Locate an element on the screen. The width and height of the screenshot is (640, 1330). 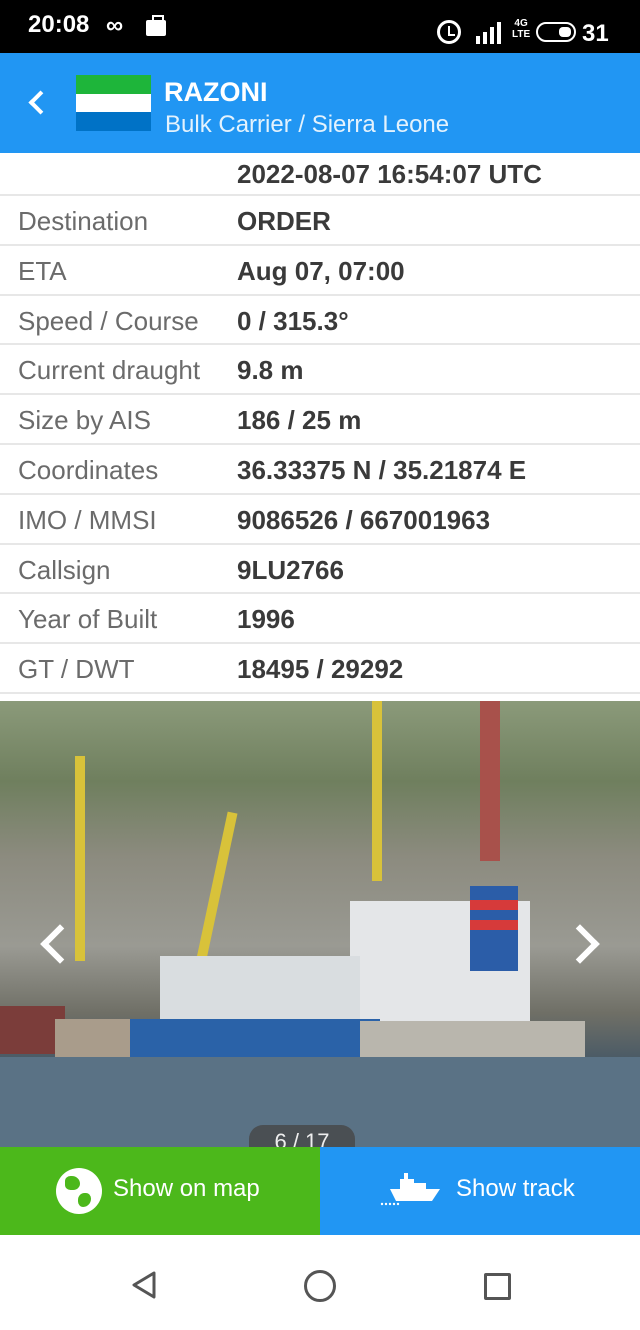
detail-value: 36.33375 N / 35.21874 E is located at coordinates (382, 469).